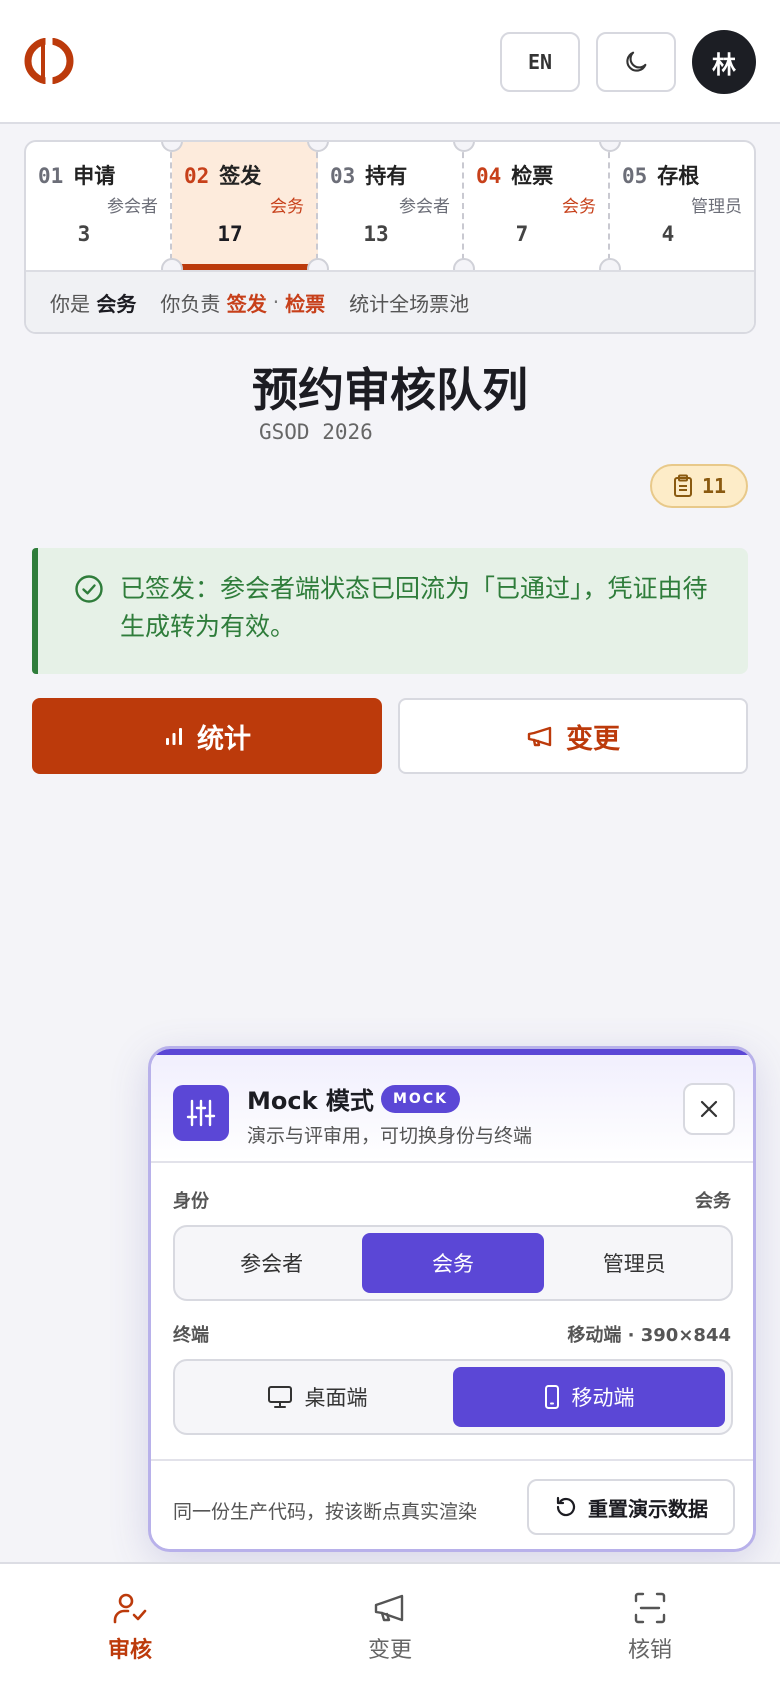 The width and height of the screenshot is (780, 1688). Describe the element at coordinates (386, 176) in the screenshot. I see `stage-name: 持有` at that location.